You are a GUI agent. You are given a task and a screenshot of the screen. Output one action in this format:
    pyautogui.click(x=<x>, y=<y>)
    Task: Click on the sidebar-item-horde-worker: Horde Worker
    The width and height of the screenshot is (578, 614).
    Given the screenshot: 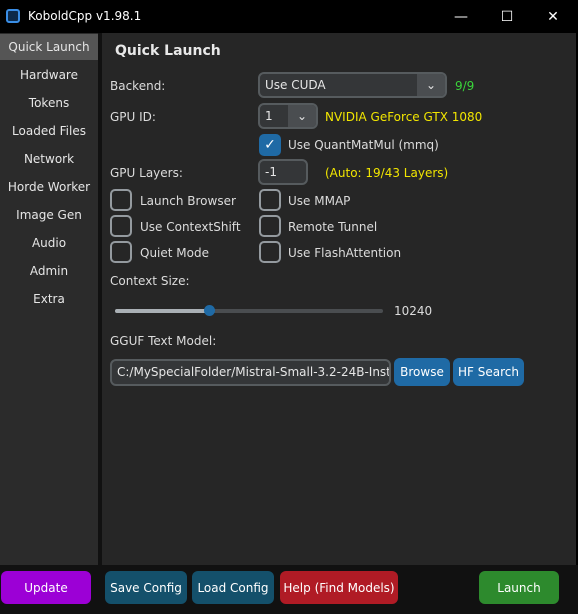 What is the action you would take?
    pyautogui.click(x=49, y=187)
    